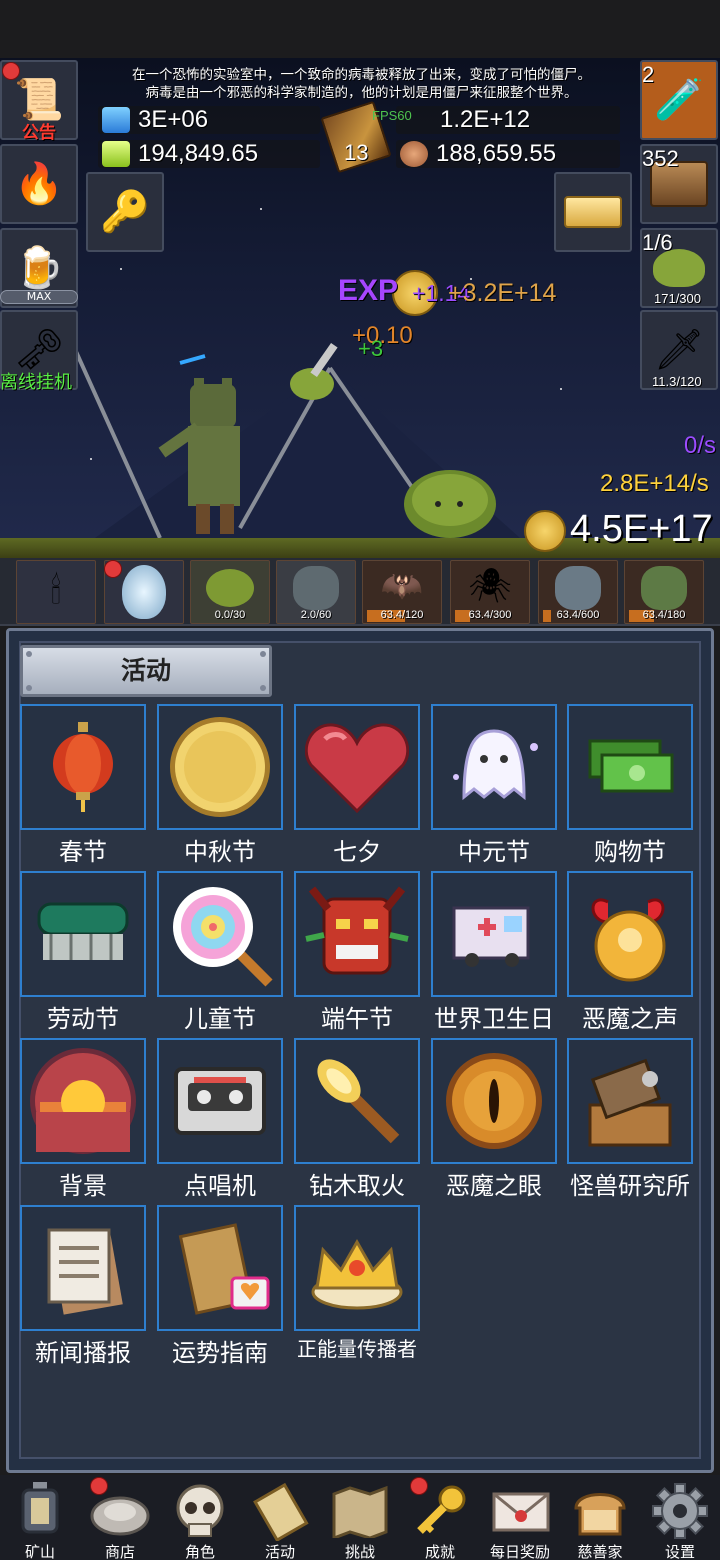 The height and width of the screenshot is (1560, 720). What do you see at coordinates (199, 456) in the screenshot?
I see `hero-character` at bounding box center [199, 456].